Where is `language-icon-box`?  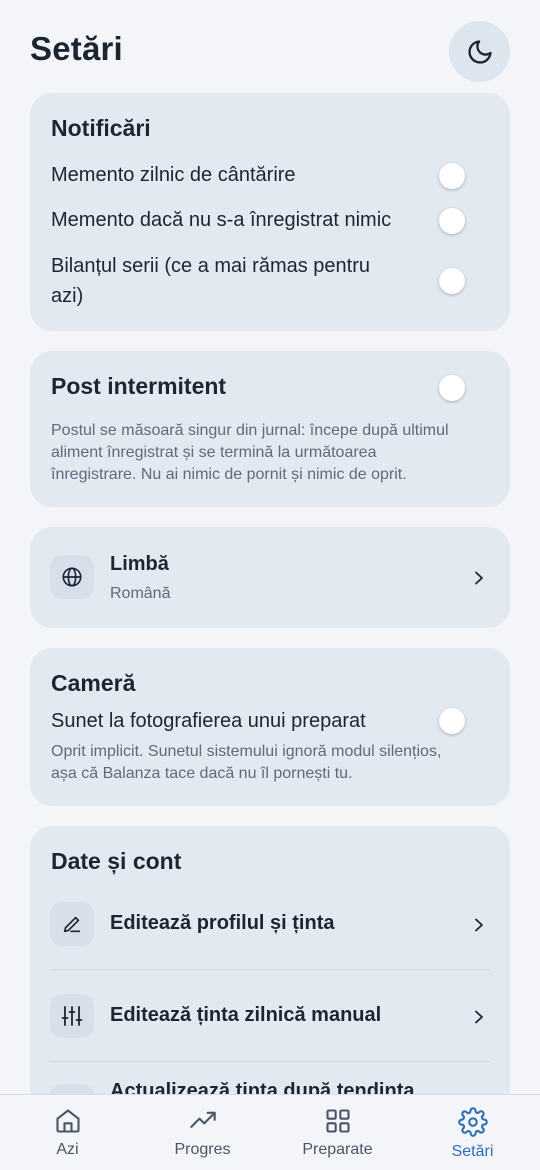
language-icon-box is located at coordinates (72, 577).